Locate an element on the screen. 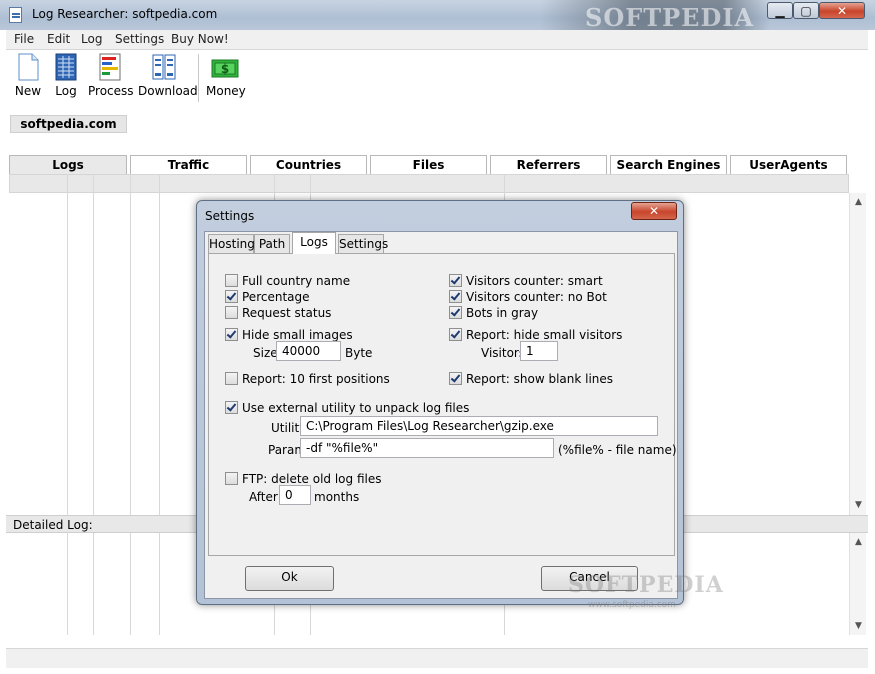  log-label: Log is located at coordinates (66, 91).